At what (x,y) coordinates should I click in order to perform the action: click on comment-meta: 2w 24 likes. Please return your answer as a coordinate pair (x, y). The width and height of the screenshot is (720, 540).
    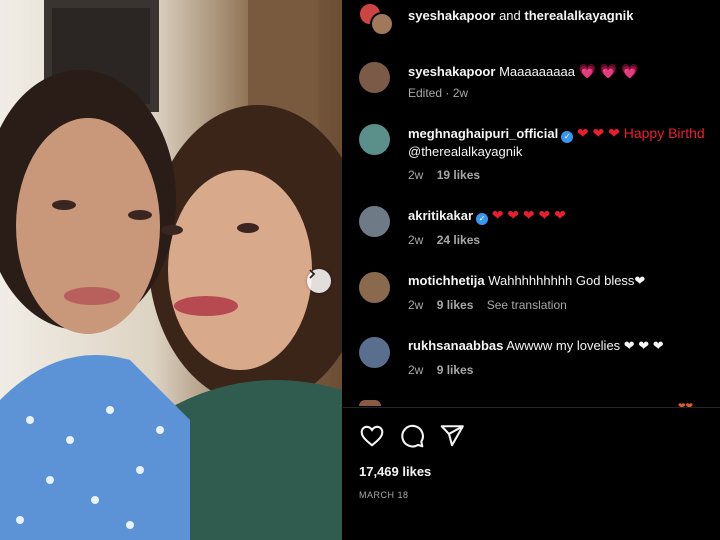
    Looking at the image, I should click on (449, 240).